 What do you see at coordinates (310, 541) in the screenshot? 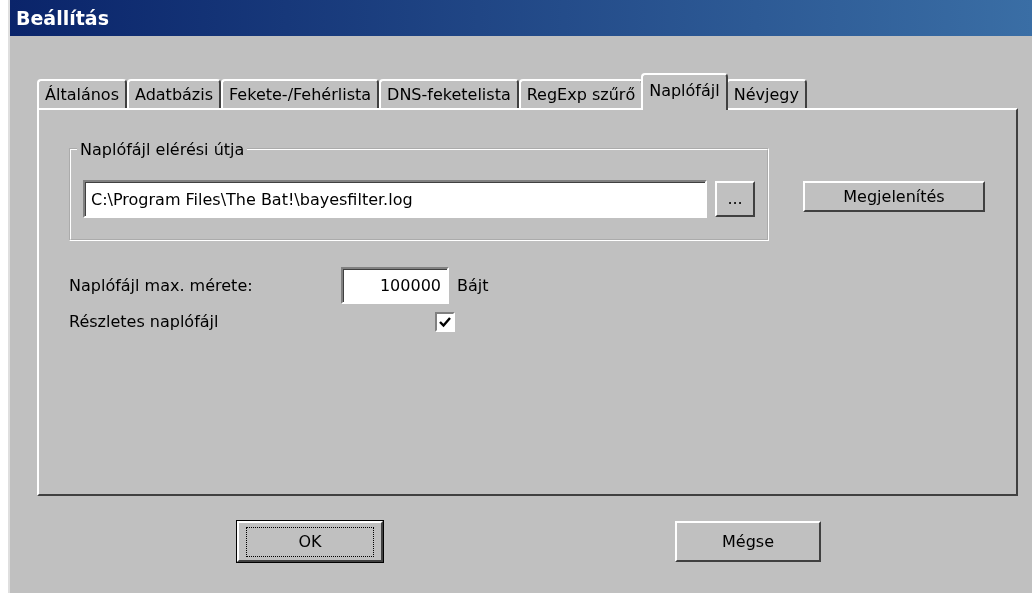
I see `ok-button: OK` at bounding box center [310, 541].